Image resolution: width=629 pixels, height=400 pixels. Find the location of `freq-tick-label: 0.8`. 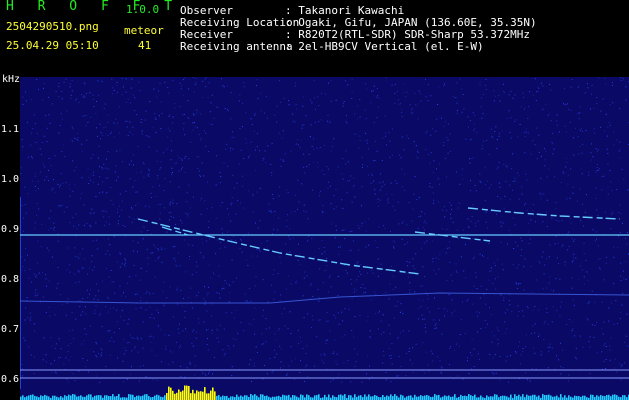

freq-tick-label: 0.8 is located at coordinates (10, 279).